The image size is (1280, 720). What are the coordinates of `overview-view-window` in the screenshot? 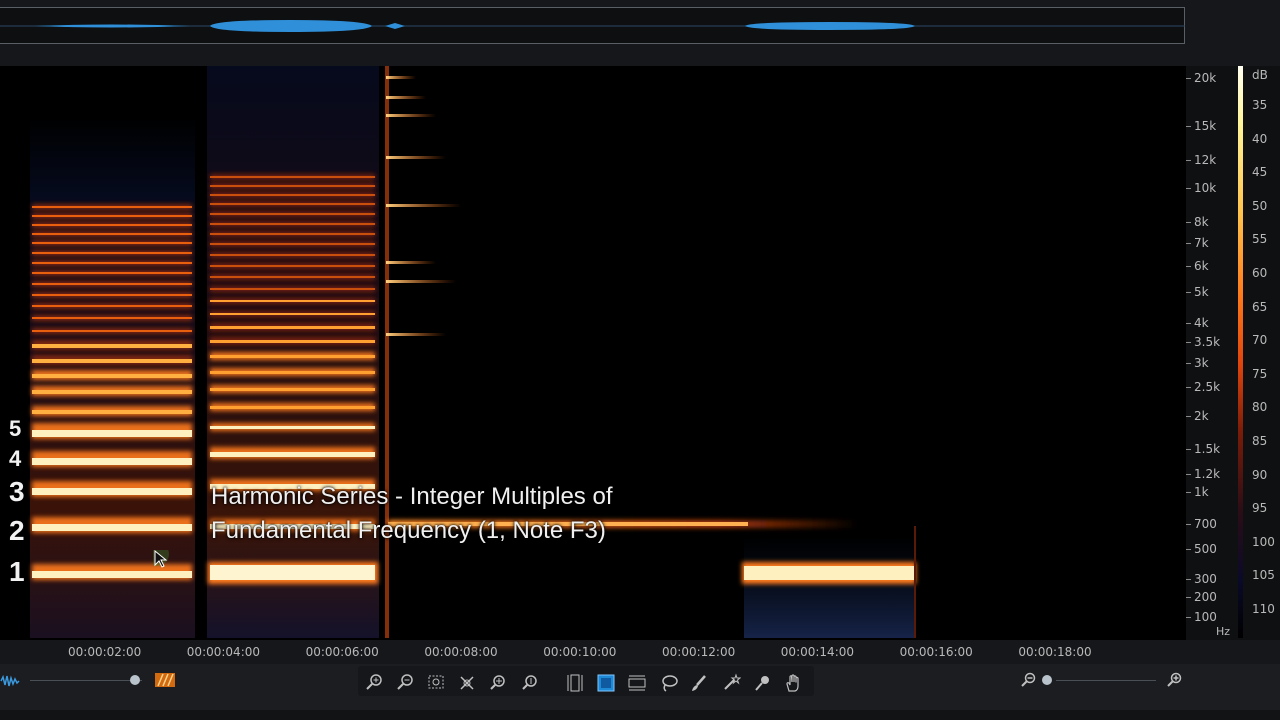 It's located at (592, 25).